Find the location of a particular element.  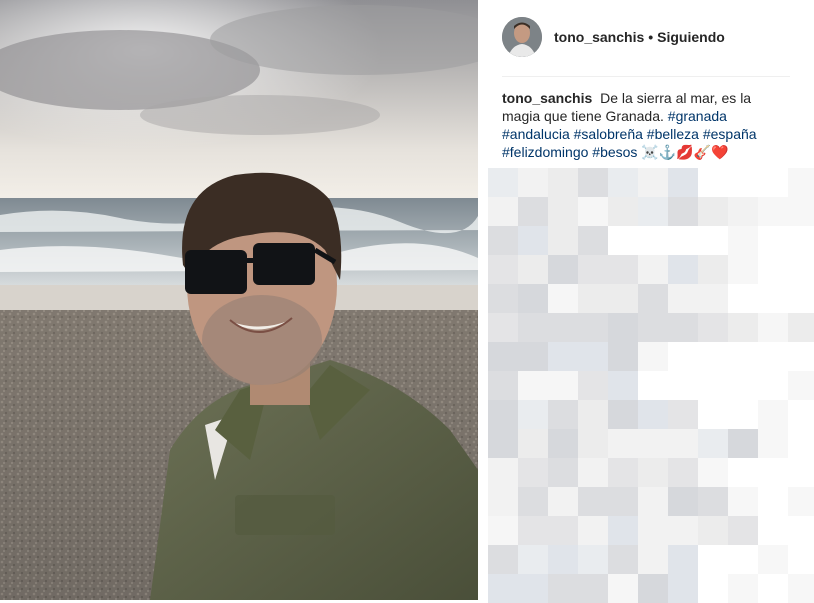

hashtag-link: #felizdomingo is located at coordinates (545, 152).